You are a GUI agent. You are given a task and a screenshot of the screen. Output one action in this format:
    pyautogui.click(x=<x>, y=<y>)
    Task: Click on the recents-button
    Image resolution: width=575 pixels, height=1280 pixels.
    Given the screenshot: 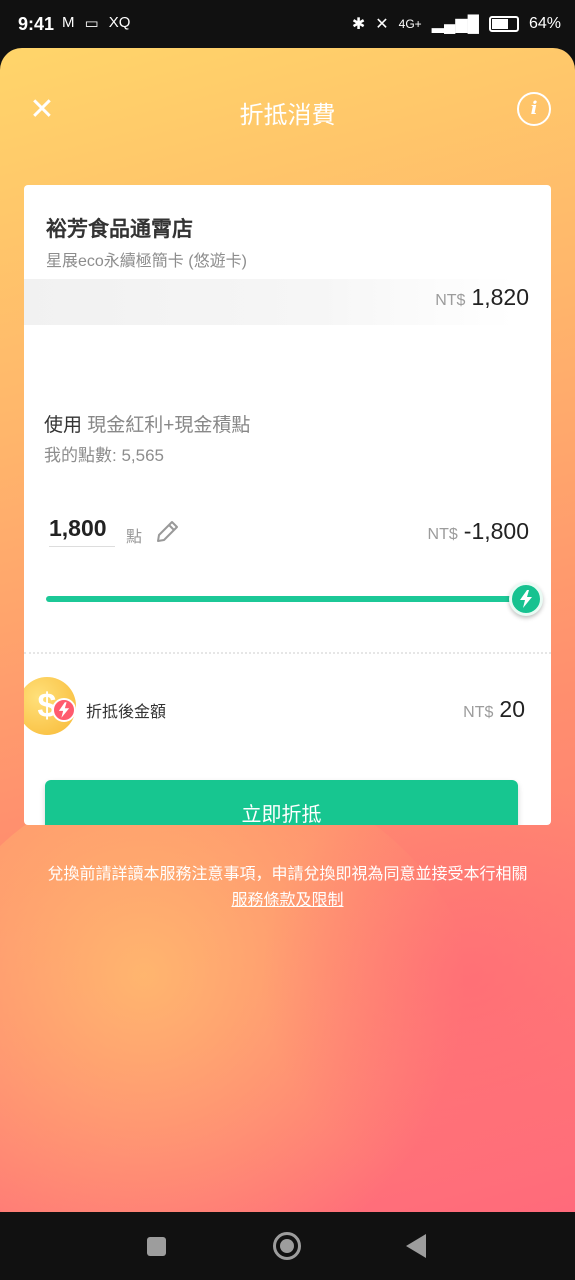 What is the action you would take?
    pyautogui.click(x=156, y=1246)
    